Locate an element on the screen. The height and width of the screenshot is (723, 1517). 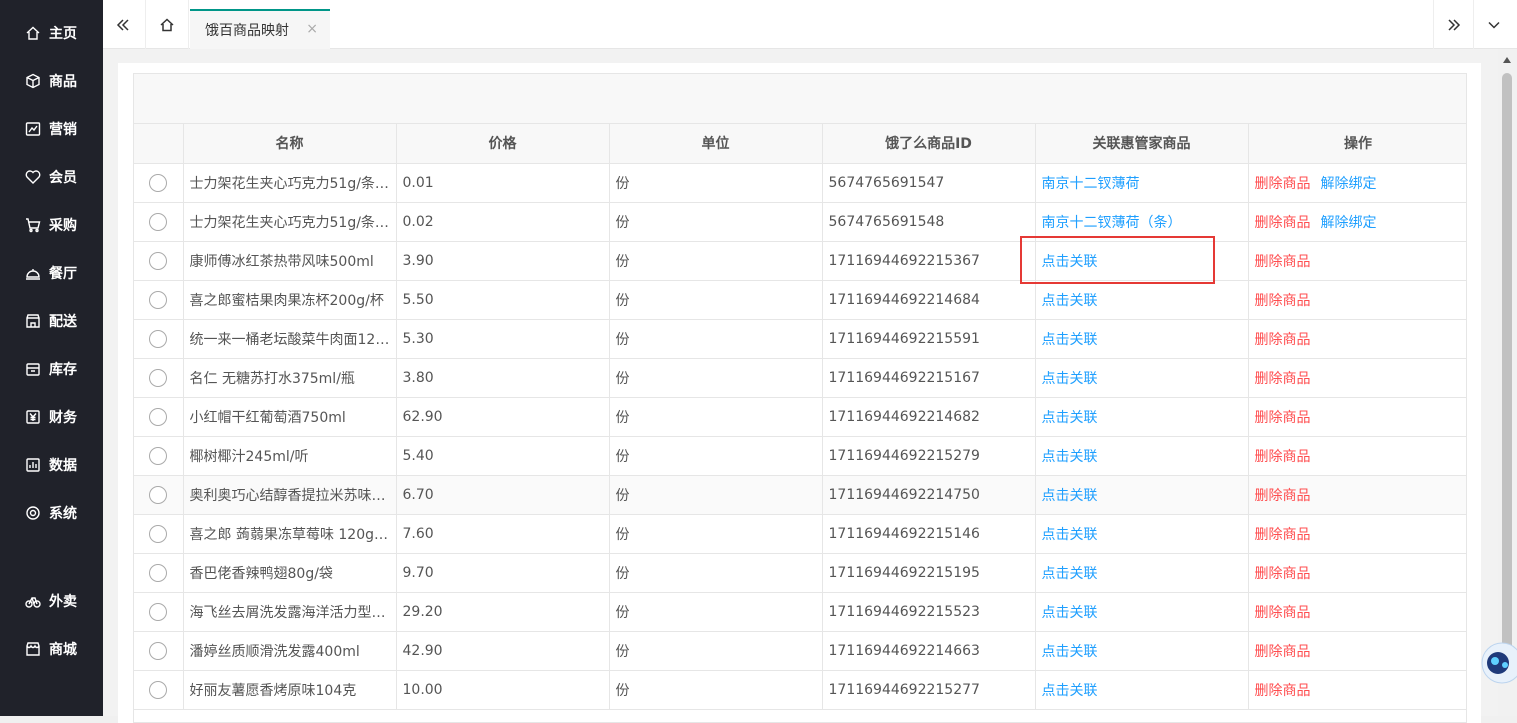
cell-name: 喜之郎 蒟蒻果冻草莓味 120g/袋 is located at coordinates (290, 534).